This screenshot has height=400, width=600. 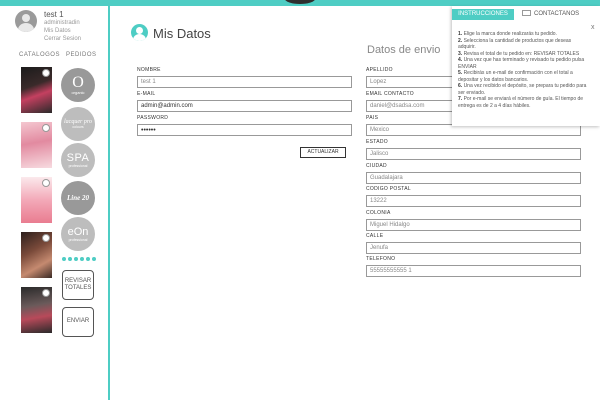 I want to click on tab-contactanos-label: CONTACTANOS, so click(x=557, y=14).